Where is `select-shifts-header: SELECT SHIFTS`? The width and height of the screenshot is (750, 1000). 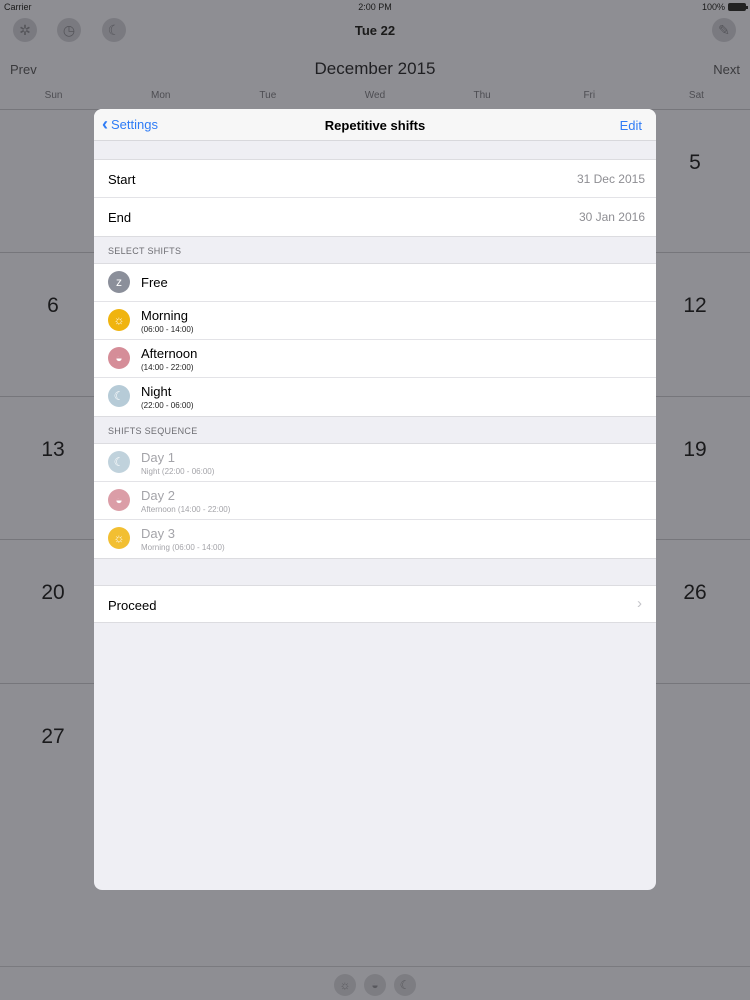
select-shifts-header: SELECT SHIFTS is located at coordinates (145, 251).